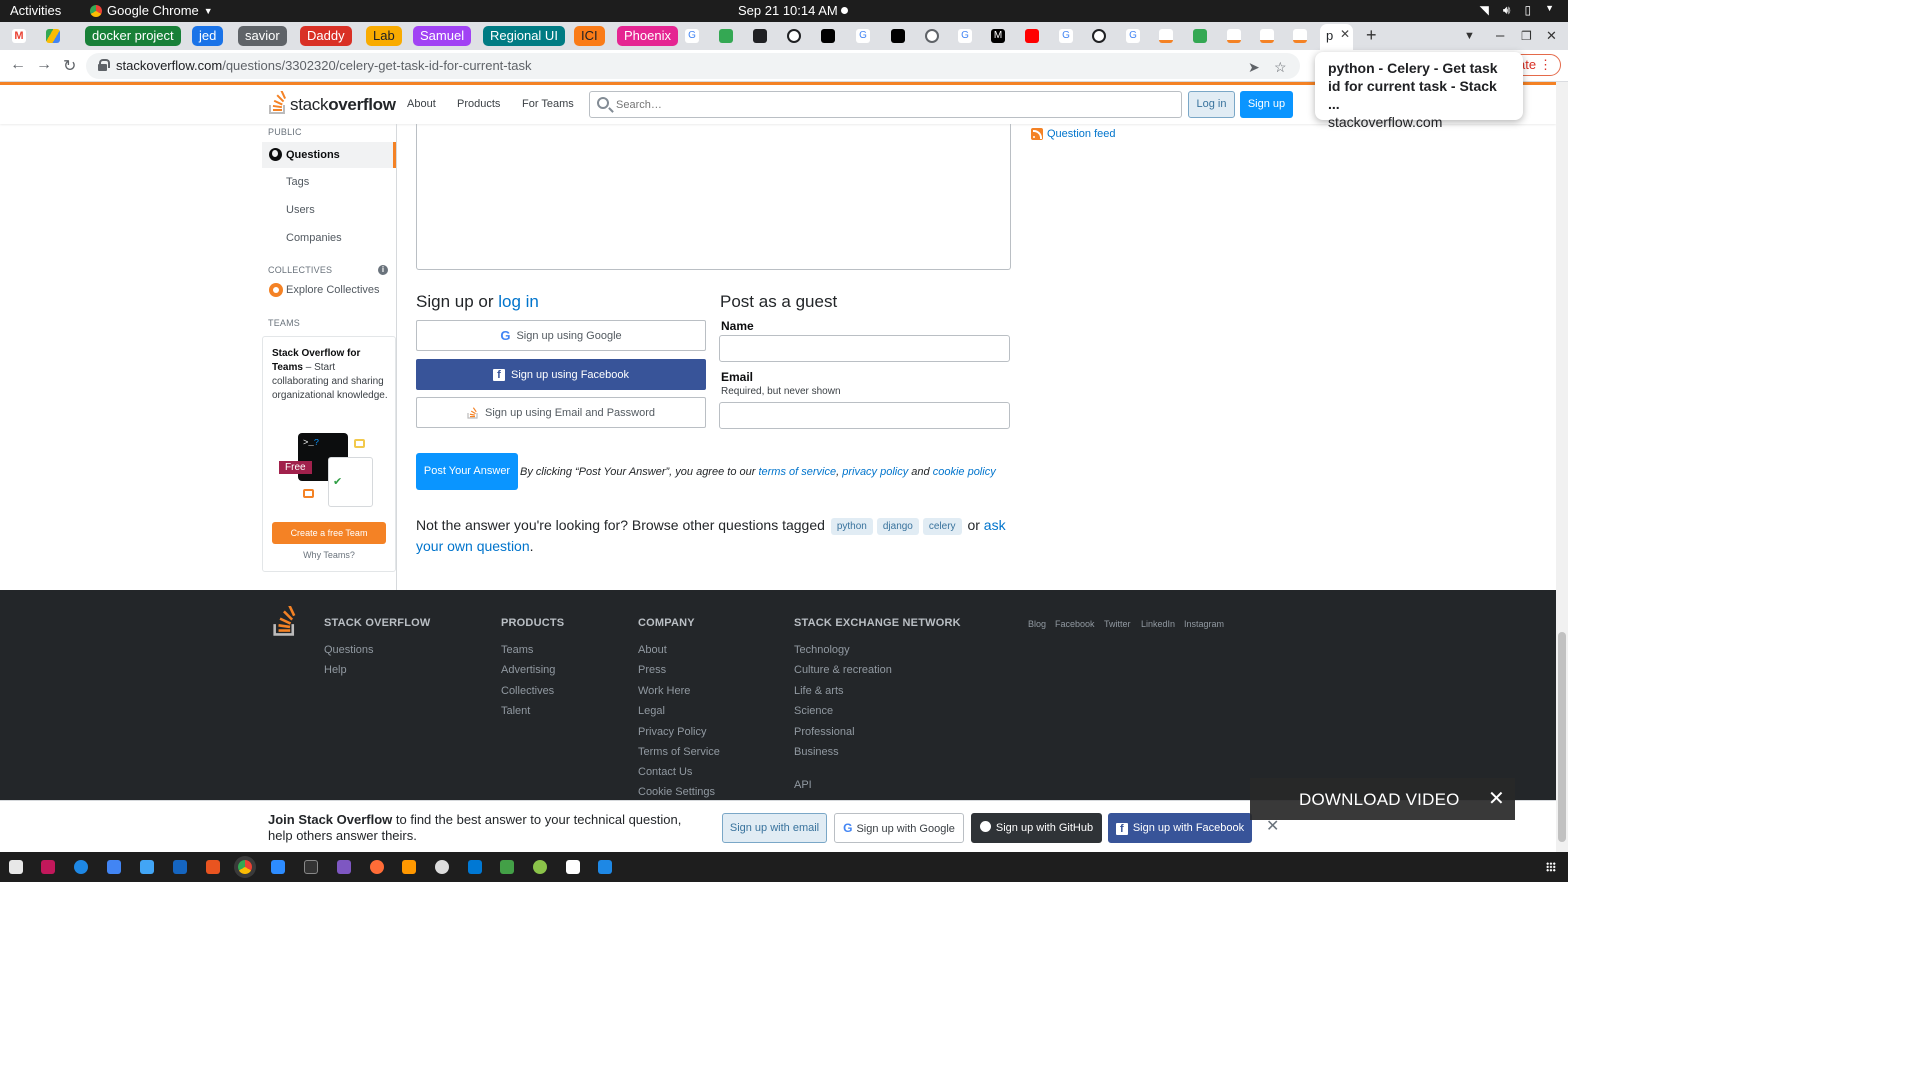 The image size is (1920, 1080). Describe the element at coordinates (1204, 624) in the screenshot. I see `footer-social-instagram: Instagram` at that location.